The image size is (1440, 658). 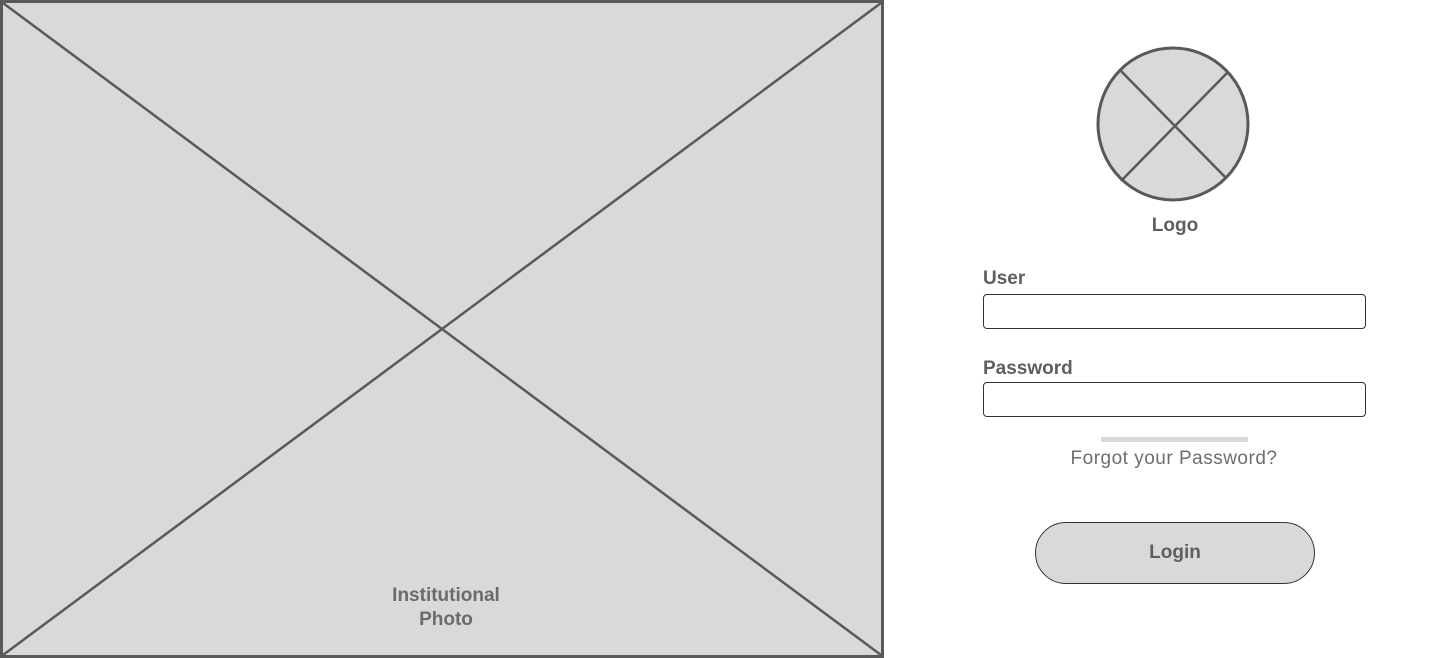 I want to click on login-button: Login, so click(x=1175, y=553).